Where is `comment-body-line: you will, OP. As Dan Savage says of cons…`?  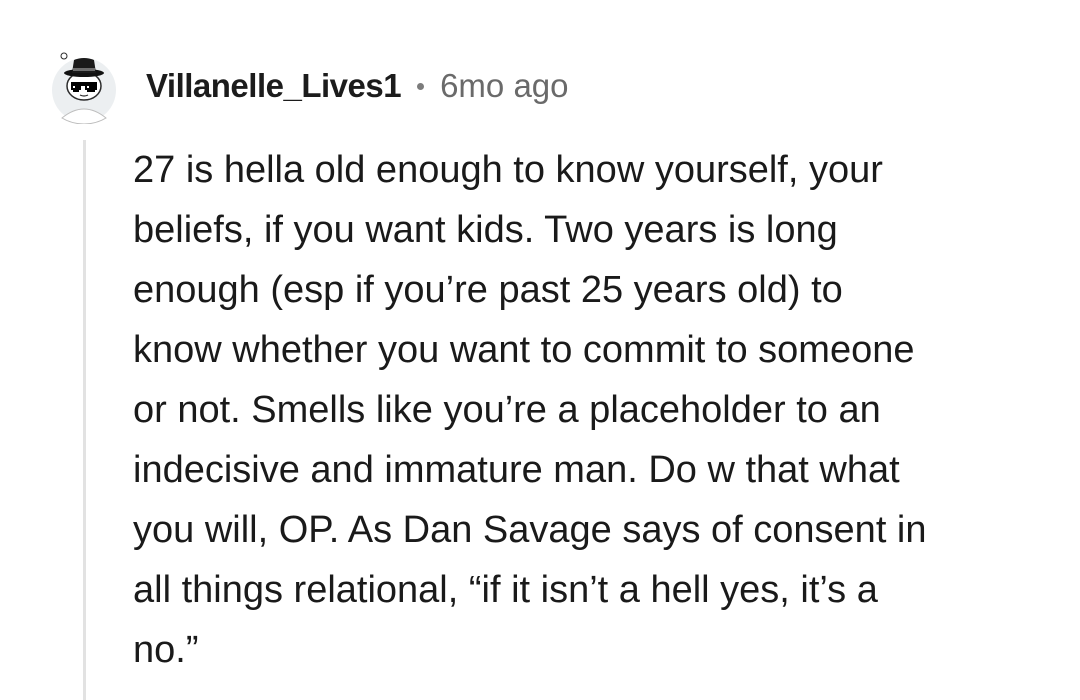 comment-body-line: you will, OP. As Dan Savage says of cons… is located at coordinates (530, 530).